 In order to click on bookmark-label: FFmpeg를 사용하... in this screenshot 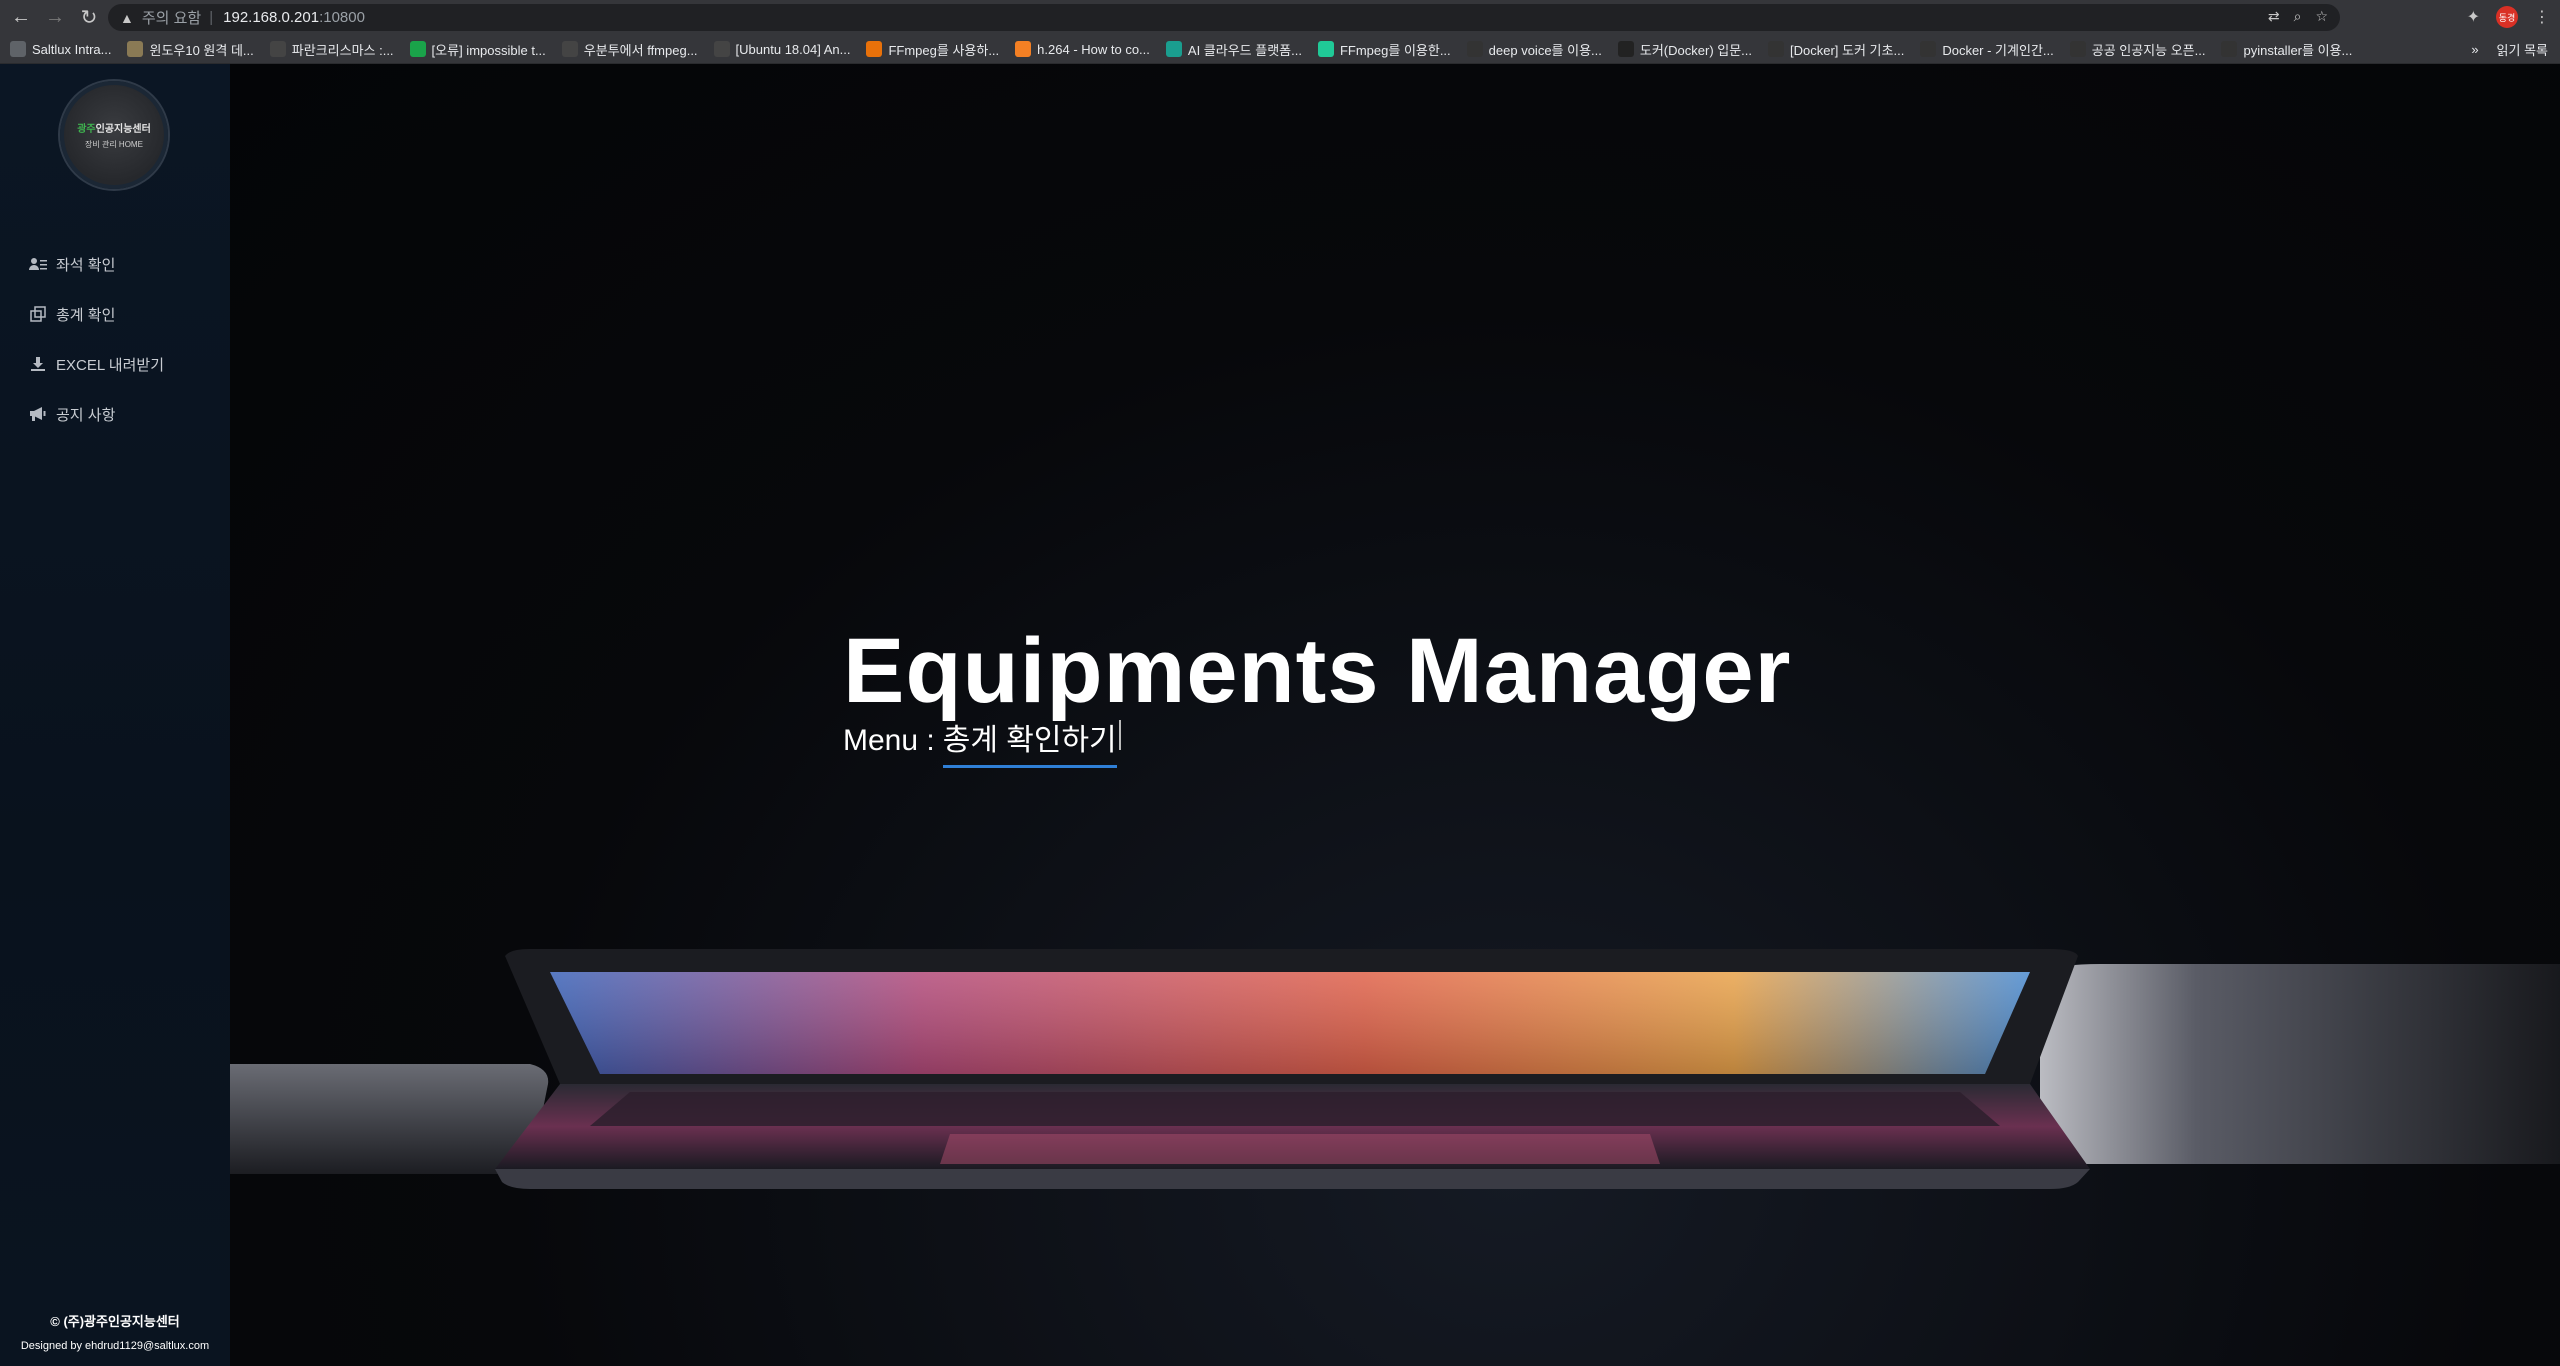, I will do `click(944, 50)`.